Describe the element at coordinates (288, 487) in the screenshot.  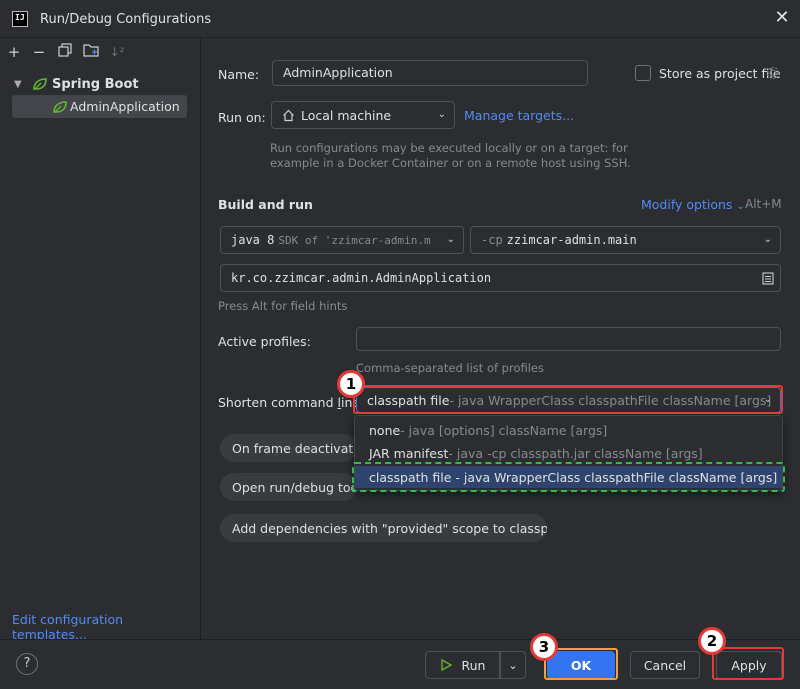
I see `chip-open-tool-window: Open run/debug tool window when started` at that location.